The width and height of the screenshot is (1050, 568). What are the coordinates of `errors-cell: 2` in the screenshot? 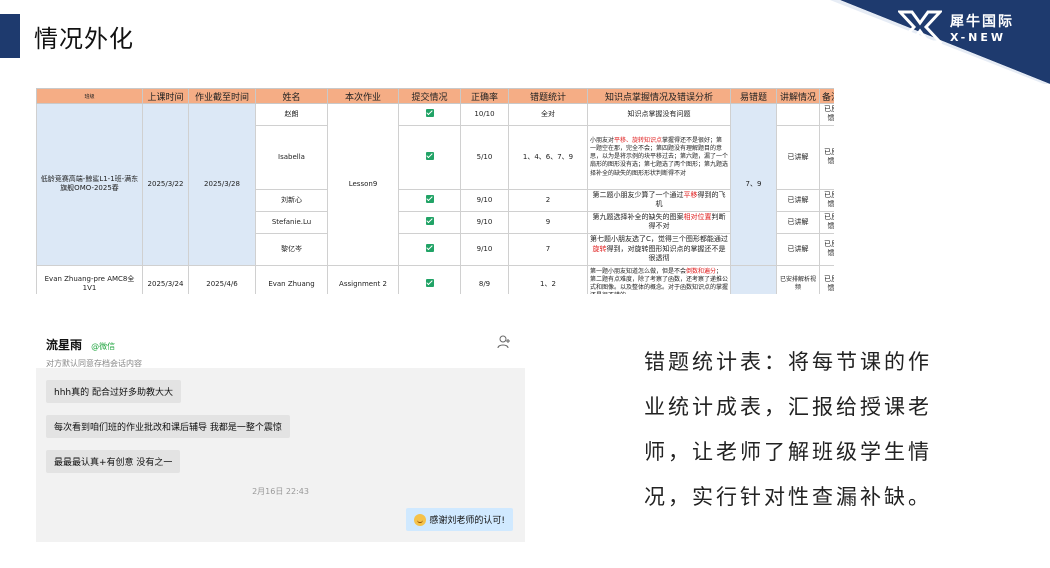 It's located at (548, 200).